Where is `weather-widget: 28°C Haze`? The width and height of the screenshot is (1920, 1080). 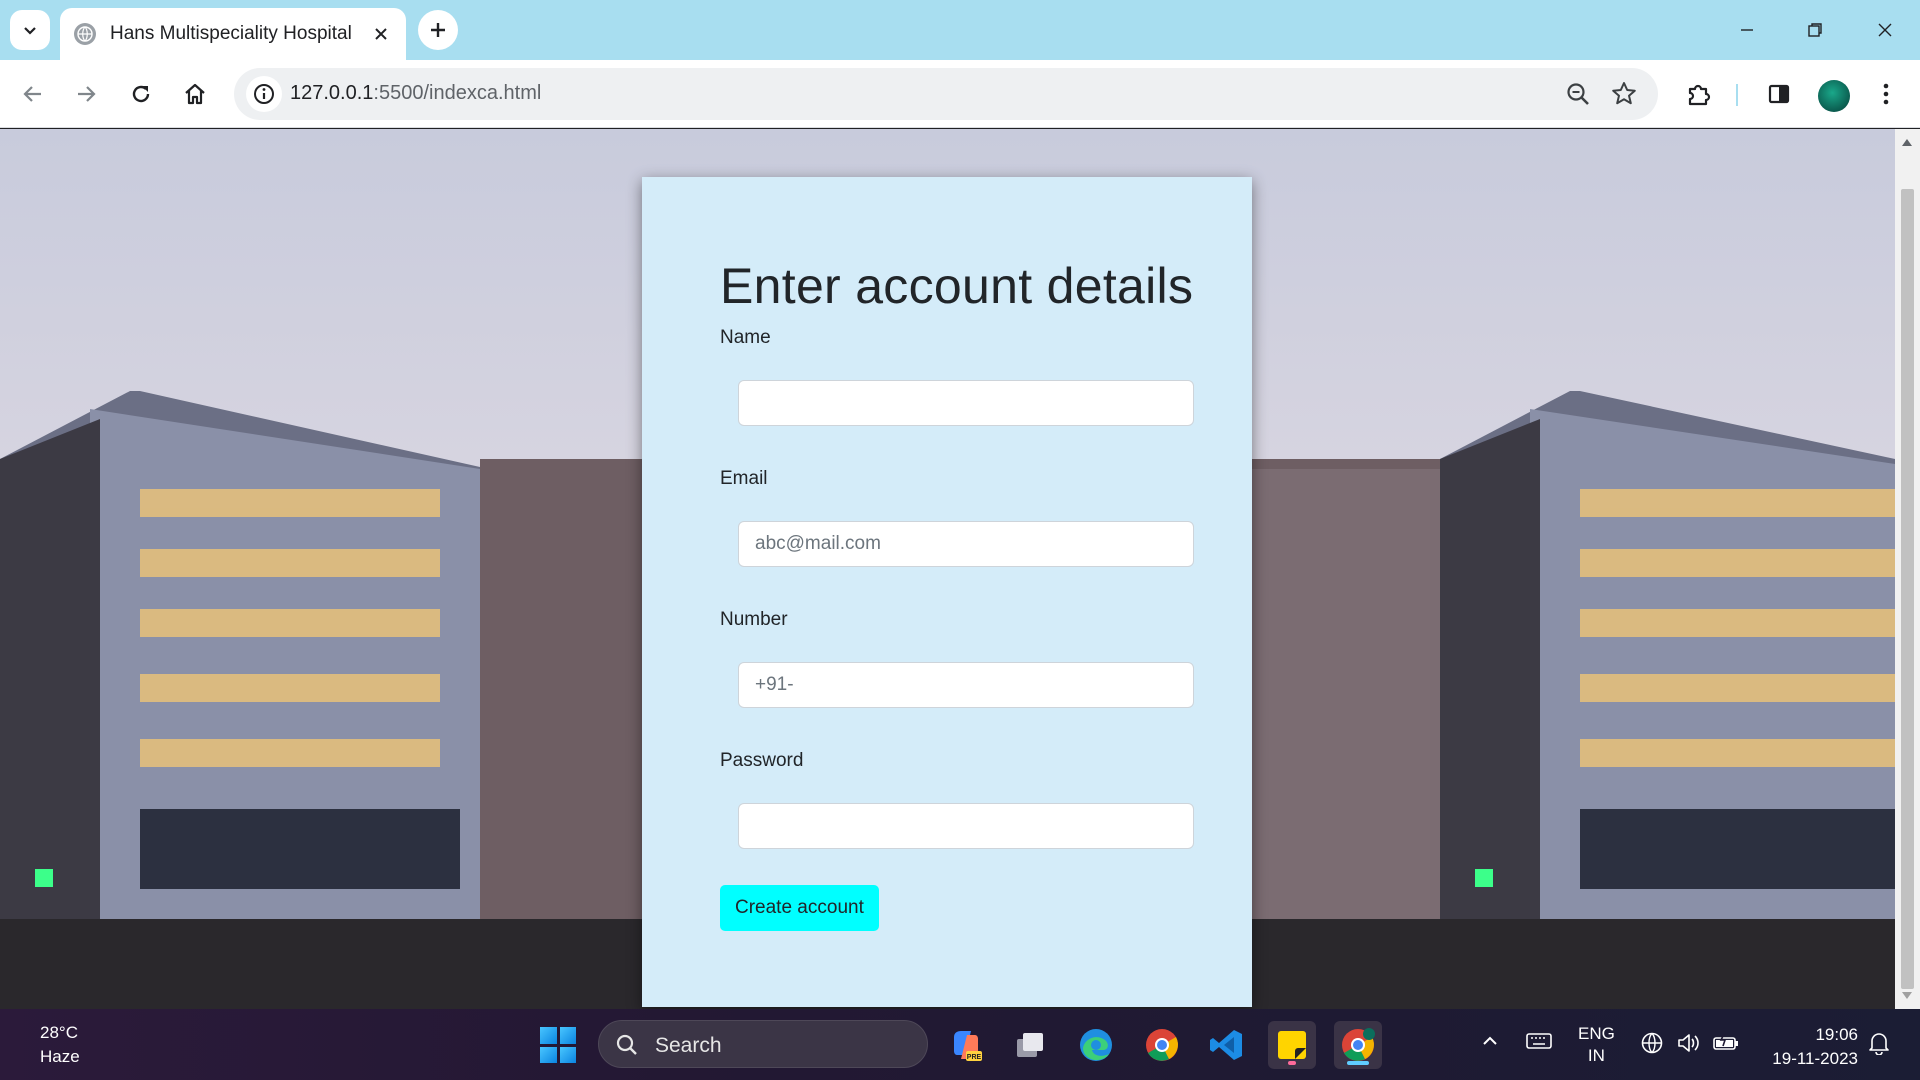 weather-widget: 28°C Haze is located at coordinates (60, 1045).